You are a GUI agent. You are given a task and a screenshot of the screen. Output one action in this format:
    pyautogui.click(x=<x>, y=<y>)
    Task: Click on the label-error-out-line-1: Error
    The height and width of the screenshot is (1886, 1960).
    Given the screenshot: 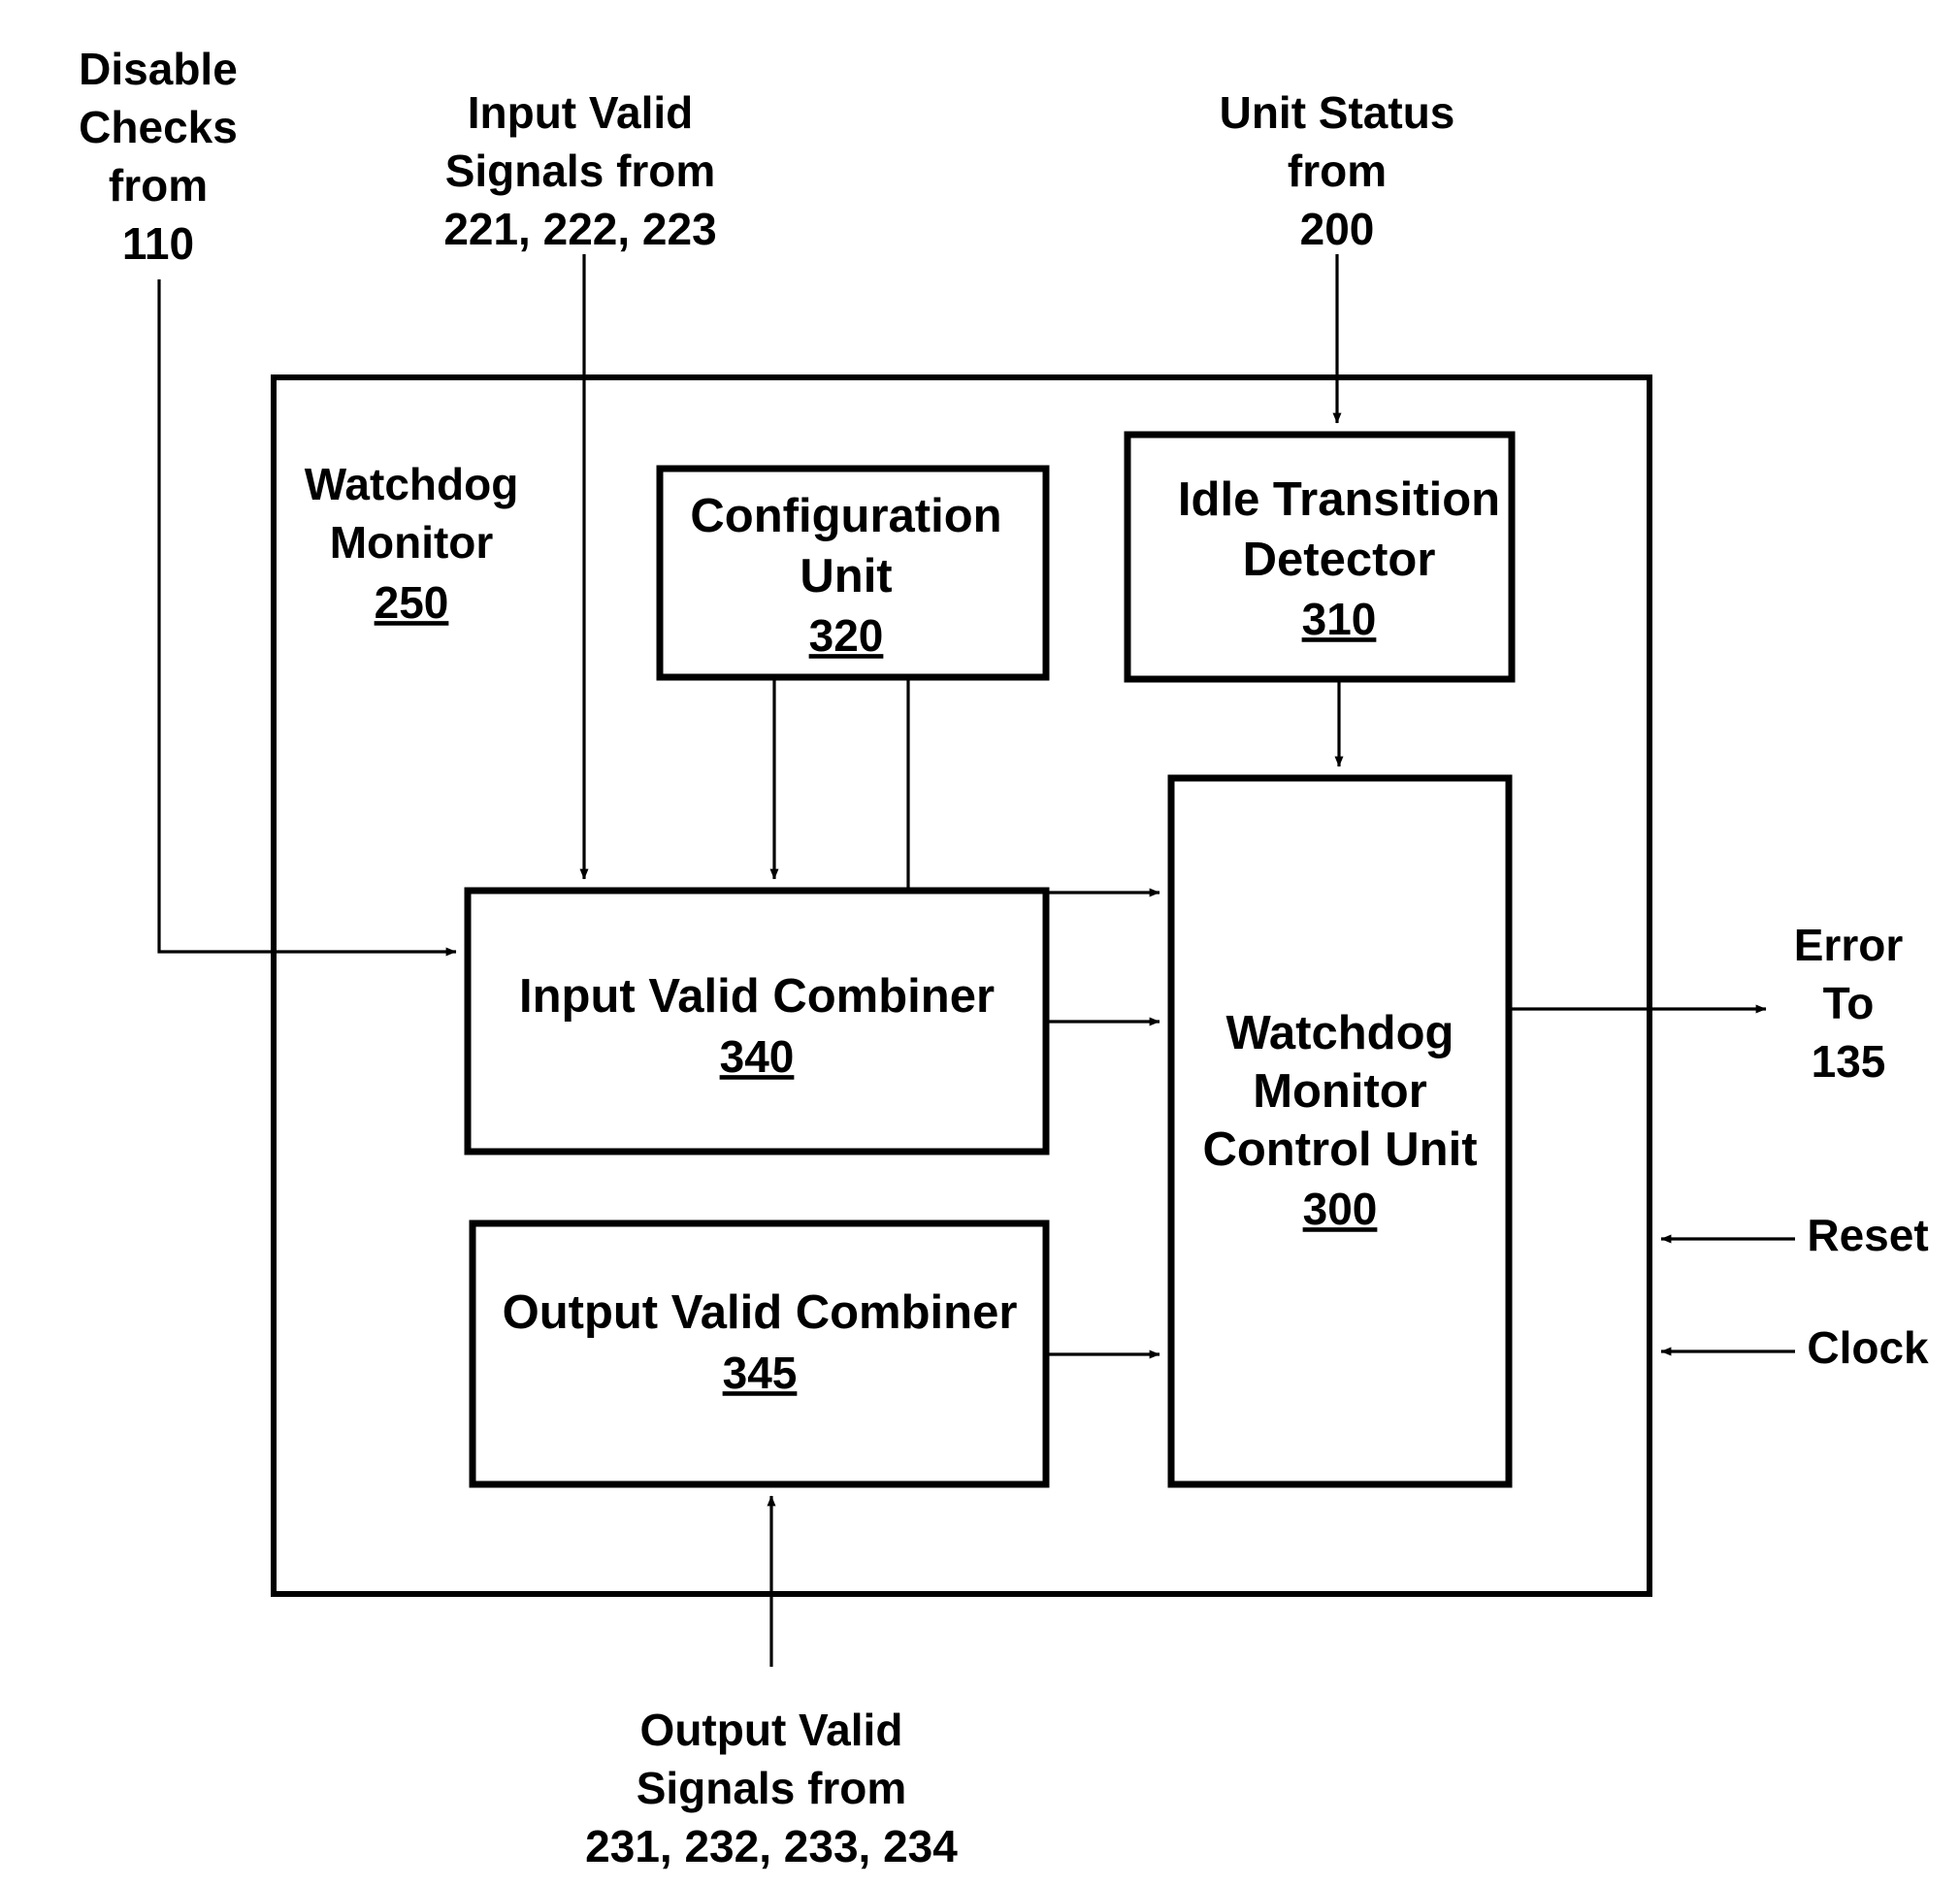 What is the action you would take?
    pyautogui.click(x=1849, y=945)
    